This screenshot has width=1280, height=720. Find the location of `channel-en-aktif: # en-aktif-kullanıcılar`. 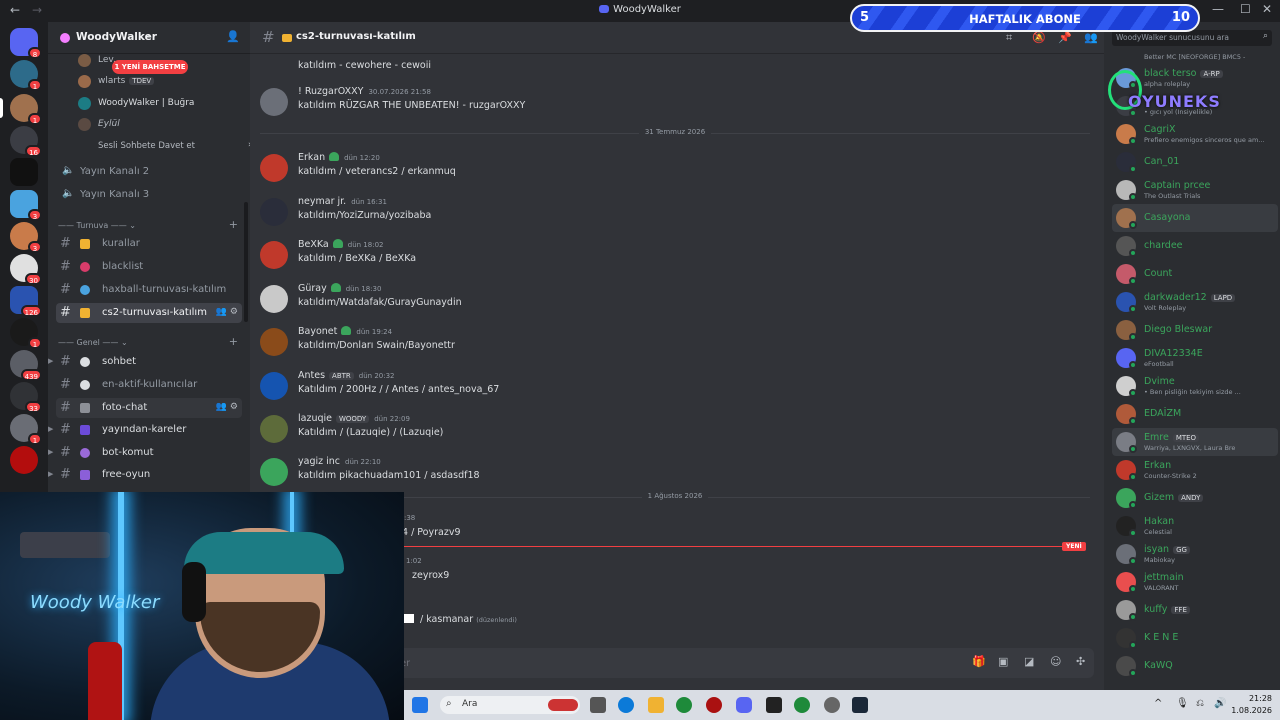

channel-en-aktif: # en-aktif-kullanıcılar is located at coordinates (149, 385).